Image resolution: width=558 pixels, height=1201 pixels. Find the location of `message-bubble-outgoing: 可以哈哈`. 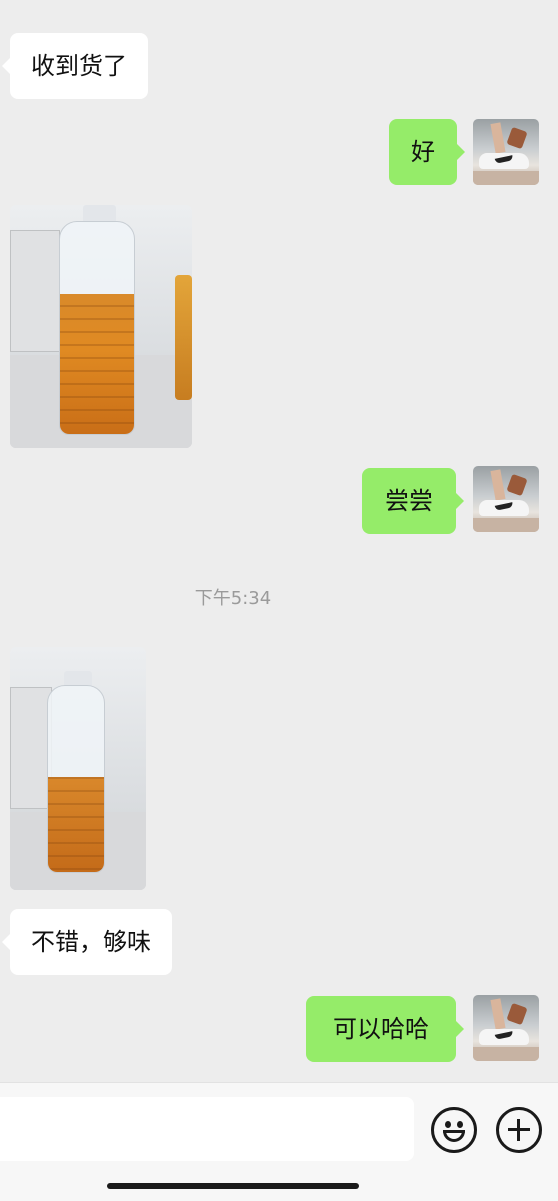

message-bubble-outgoing: 可以哈哈 is located at coordinates (385, 1029).